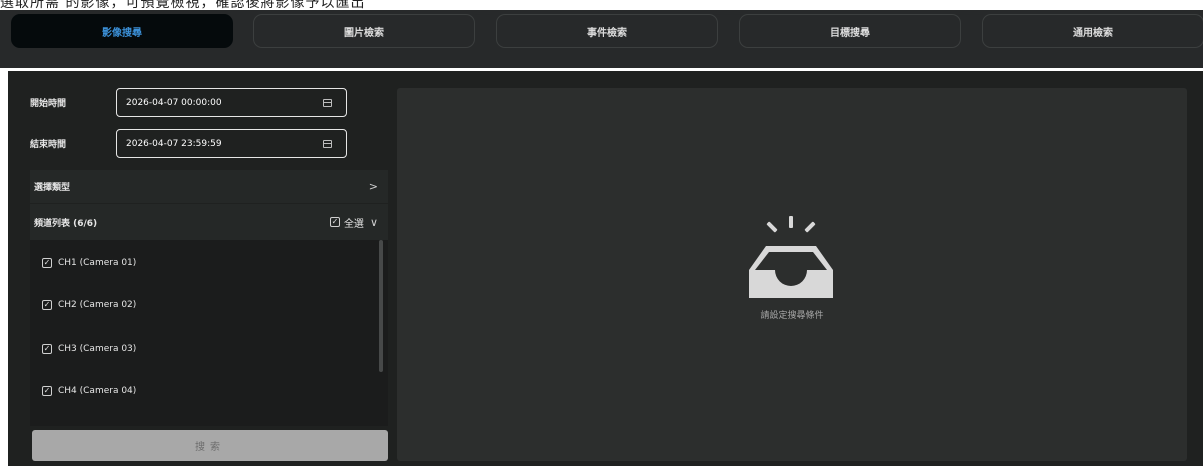 This screenshot has width=1203, height=475. What do you see at coordinates (48, 145) in the screenshot?
I see `end-time-label: 結束時間` at bounding box center [48, 145].